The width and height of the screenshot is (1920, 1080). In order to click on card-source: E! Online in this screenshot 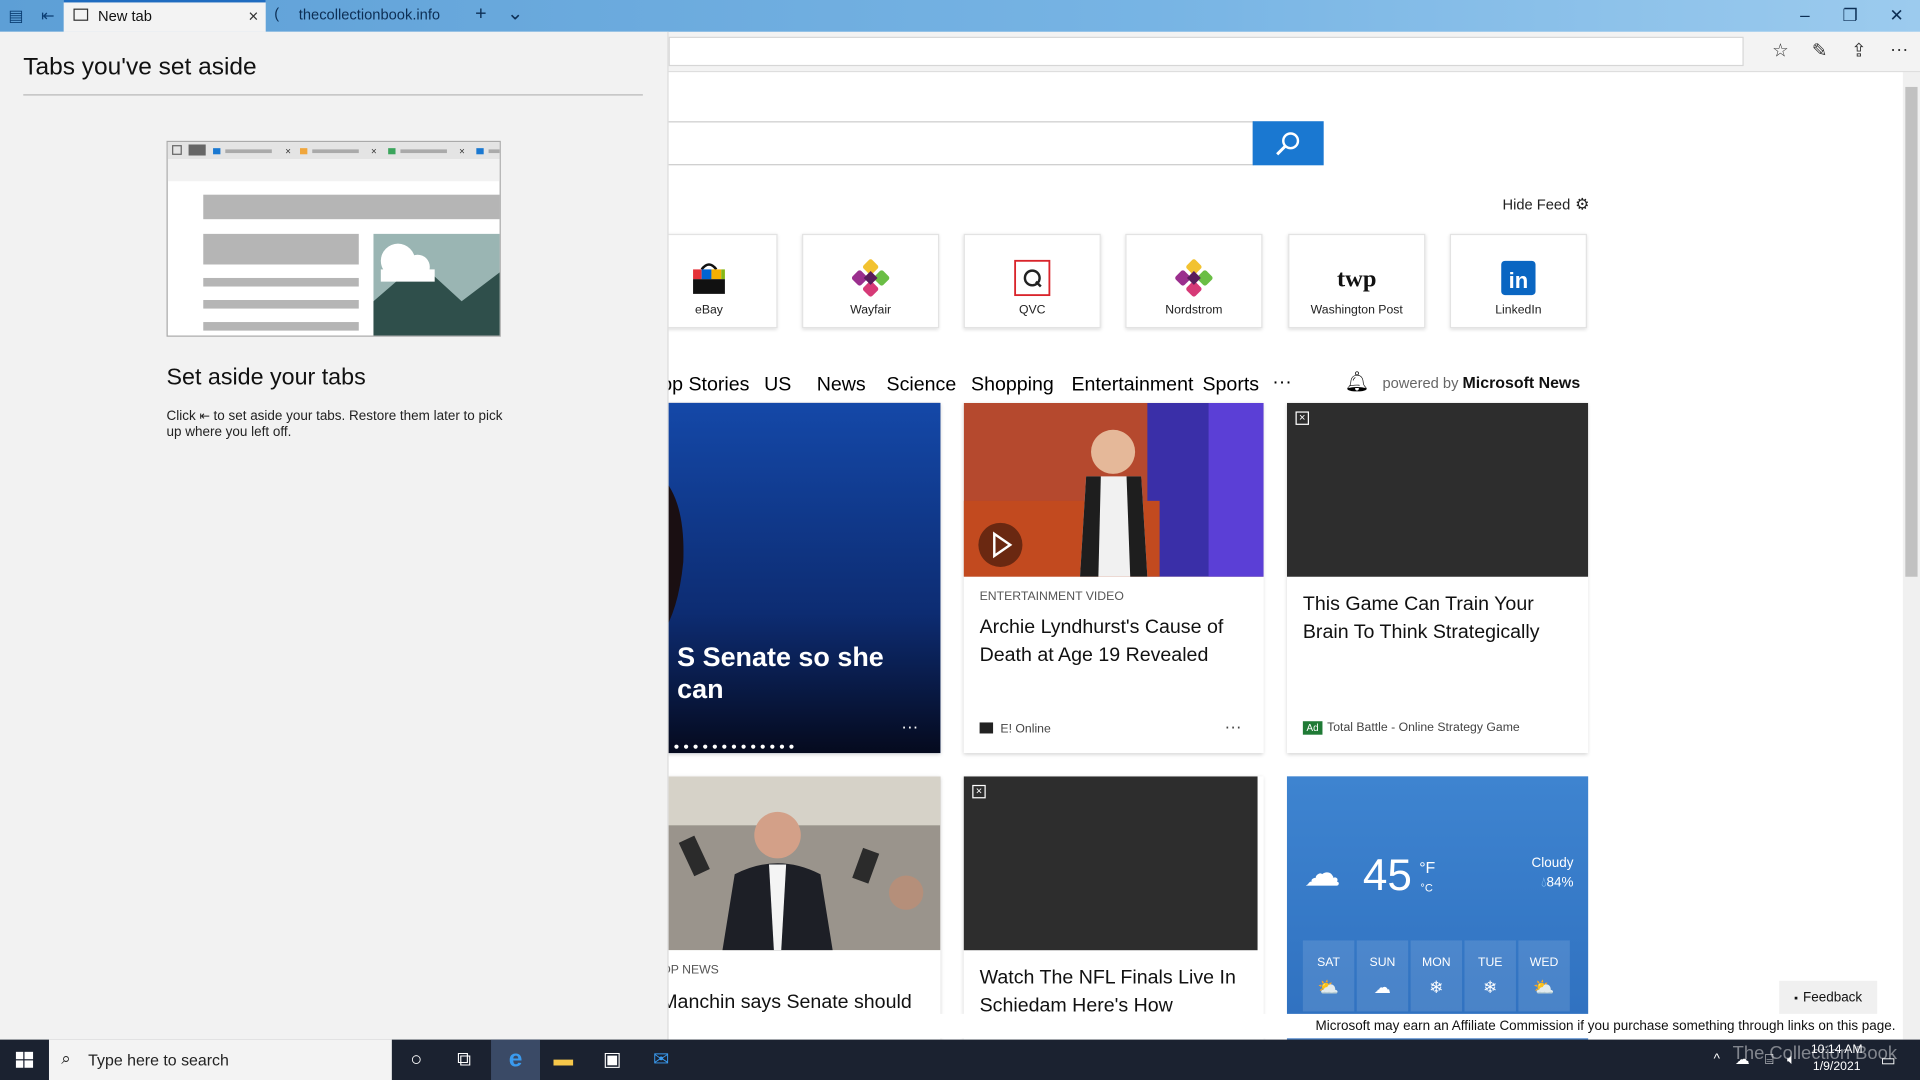, I will do `click(1015, 729)`.